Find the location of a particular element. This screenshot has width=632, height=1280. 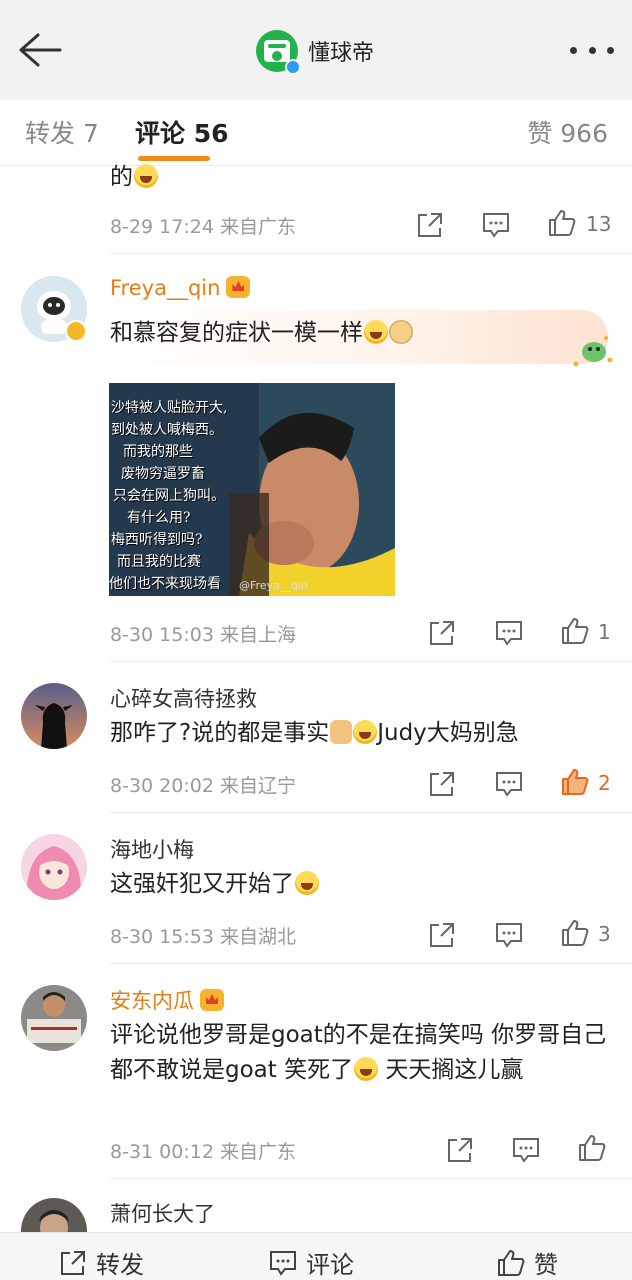

like-count: 3 is located at coordinates (604, 934).